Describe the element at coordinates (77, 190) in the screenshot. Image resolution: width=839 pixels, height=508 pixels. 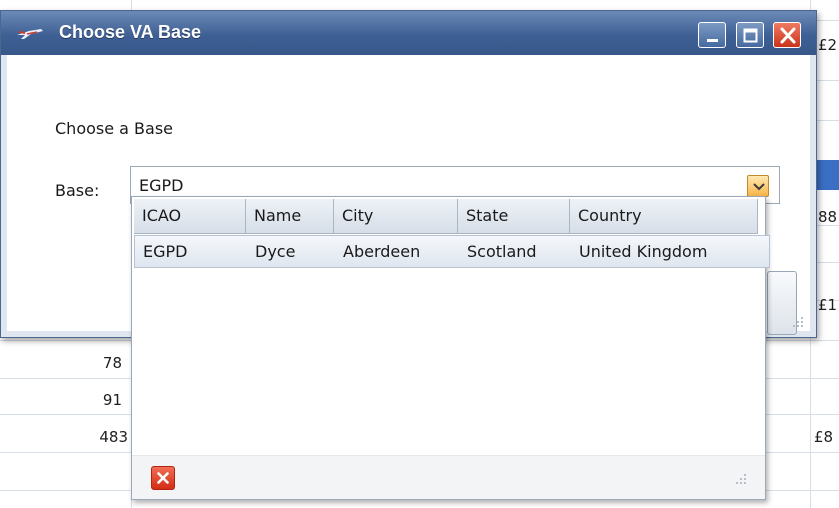
I see `base-label: Base:` at that location.